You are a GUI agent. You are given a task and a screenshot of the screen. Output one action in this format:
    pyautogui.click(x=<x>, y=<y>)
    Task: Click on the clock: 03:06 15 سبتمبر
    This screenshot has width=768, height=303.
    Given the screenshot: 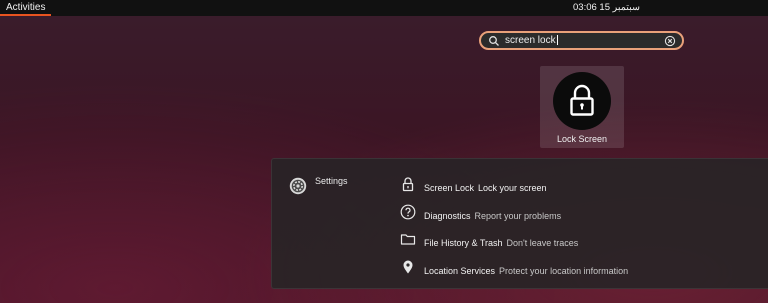 What is the action you would take?
    pyautogui.click(x=606, y=8)
    